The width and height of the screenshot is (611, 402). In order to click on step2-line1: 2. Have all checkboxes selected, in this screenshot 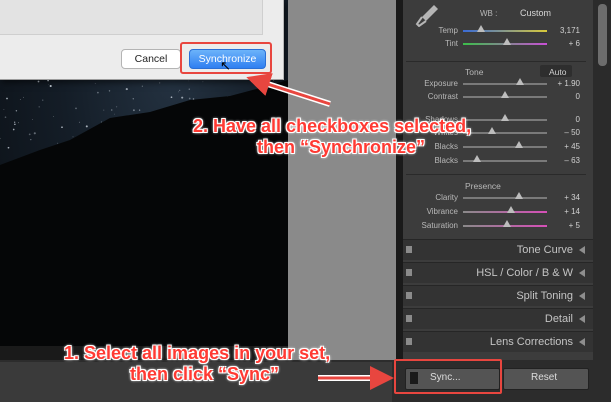, I will do `click(332, 126)`.